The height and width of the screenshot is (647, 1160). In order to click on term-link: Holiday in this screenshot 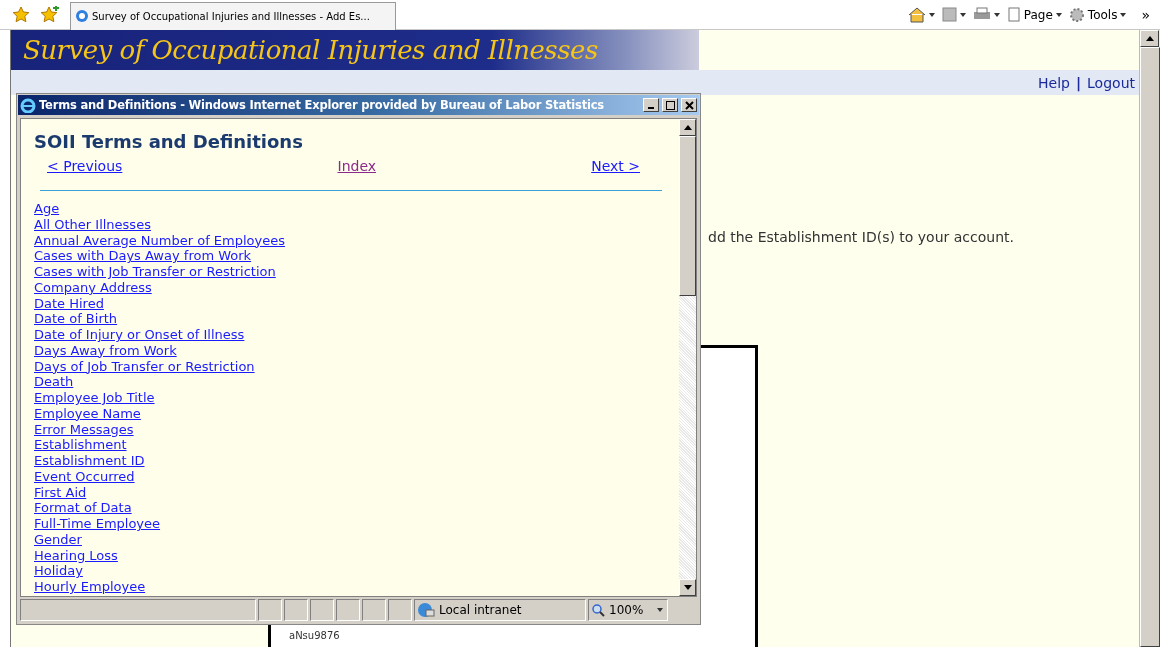, I will do `click(58, 571)`.